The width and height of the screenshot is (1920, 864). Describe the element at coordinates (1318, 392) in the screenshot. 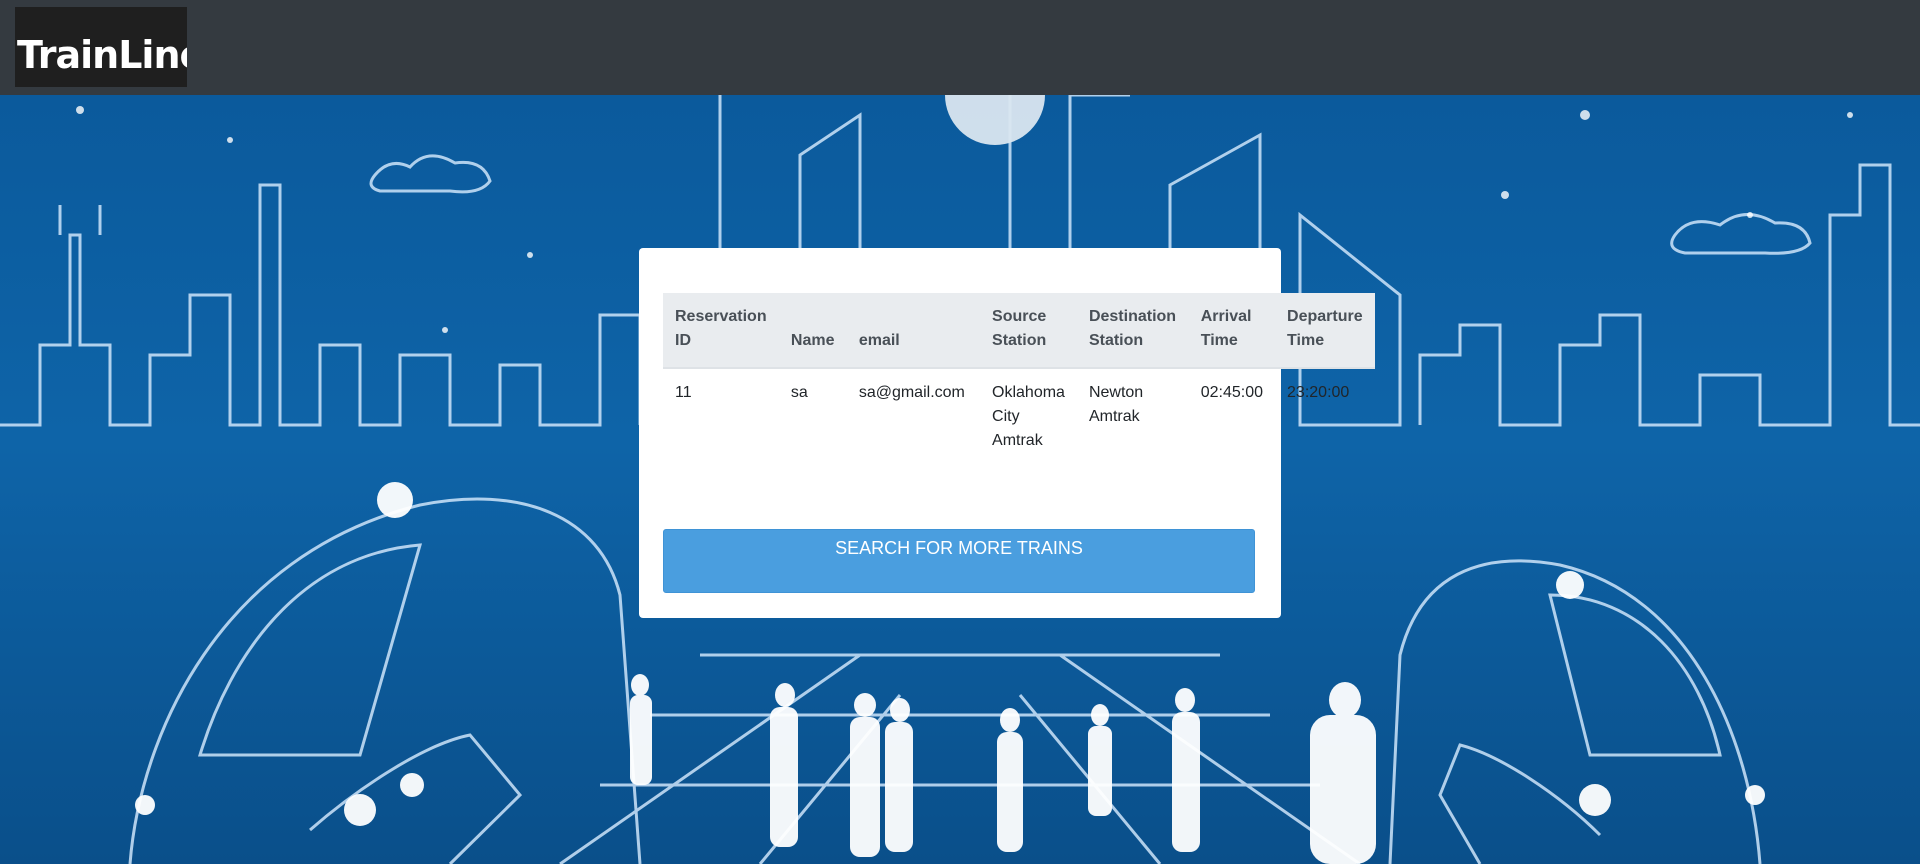

I see `cell-departure-time: 23:20:00` at that location.